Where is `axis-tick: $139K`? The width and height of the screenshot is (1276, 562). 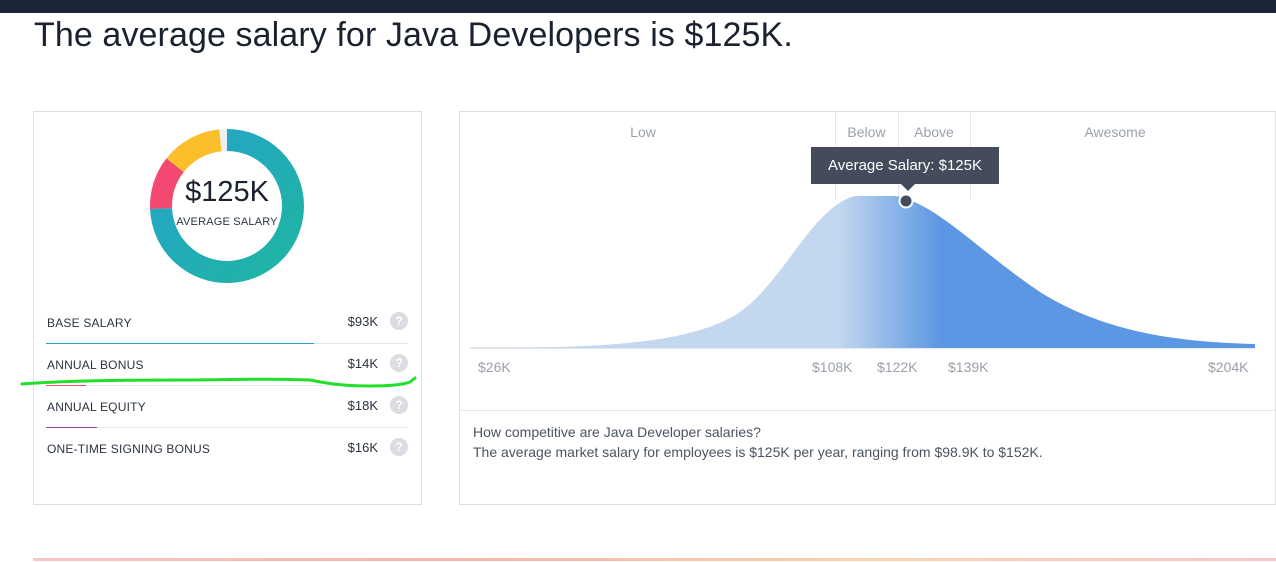 axis-tick: $139K is located at coordinates (968, 367).